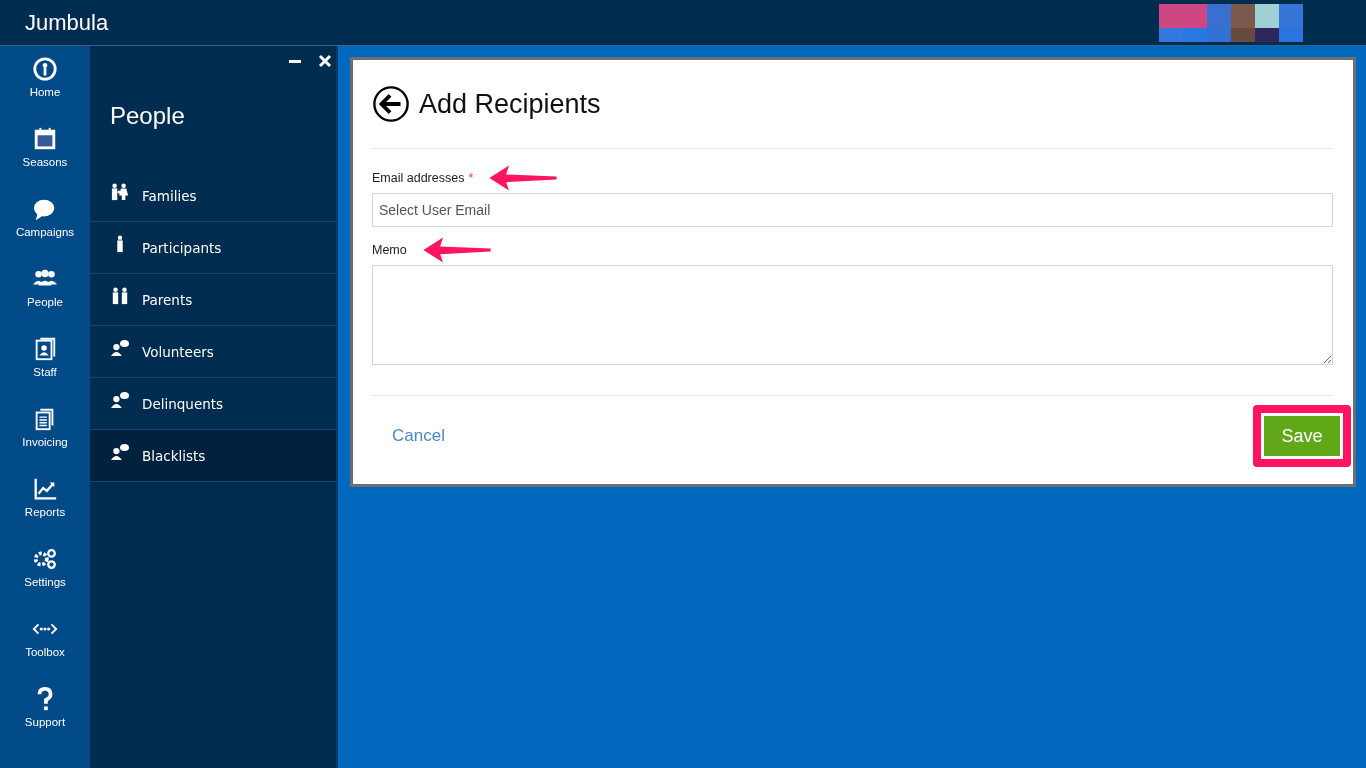  What do you see at coordinates (45, 371) in the screenshot?
I see `rail-nav-item: Staff` at bounding box center [45, 371].